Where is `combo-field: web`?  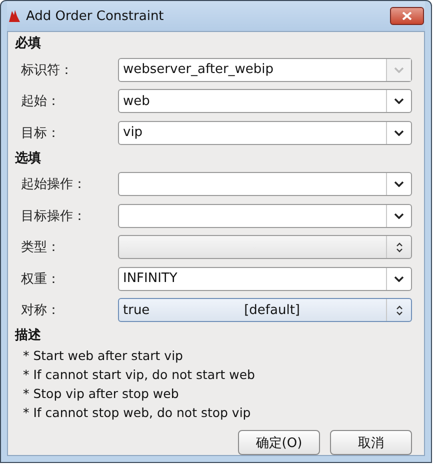
combo-field: web is located at coordinates (265, 101).